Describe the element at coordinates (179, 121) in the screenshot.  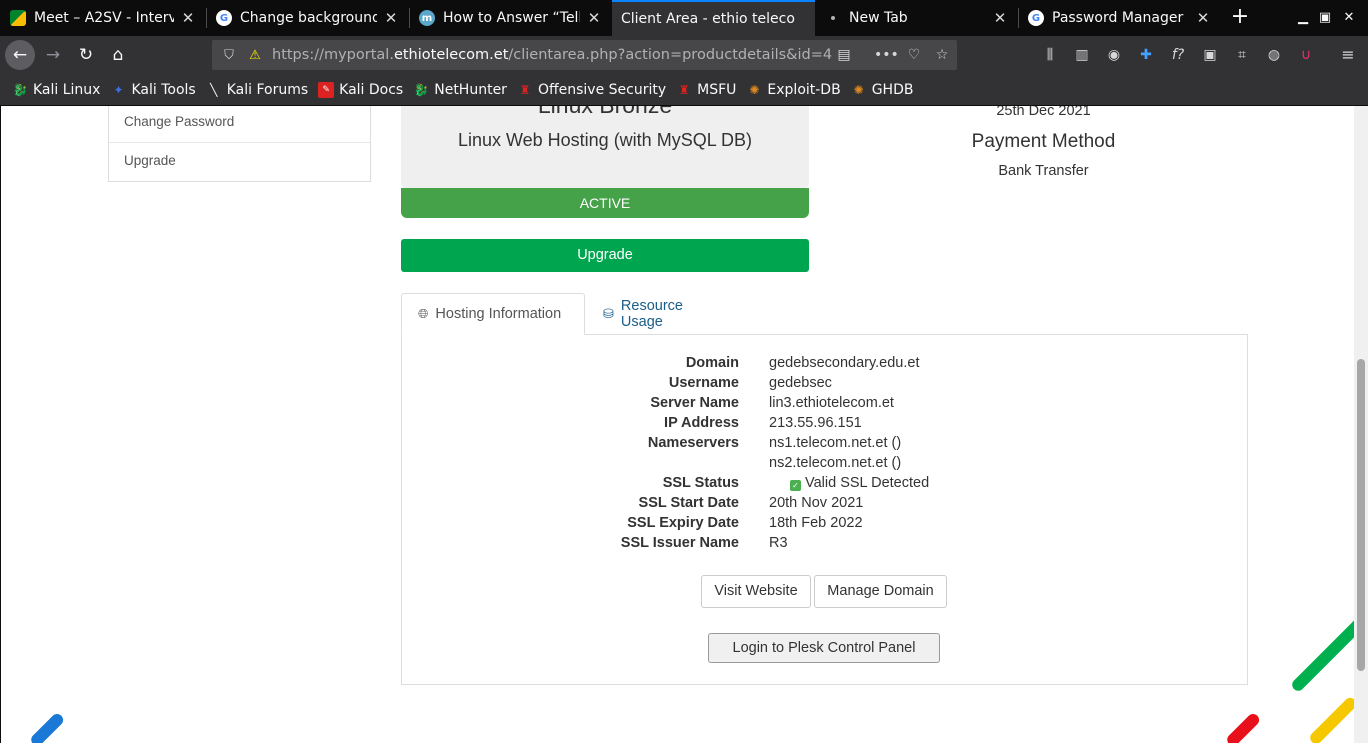
I see `sidebar-item-change-password: Change Password` at that location.